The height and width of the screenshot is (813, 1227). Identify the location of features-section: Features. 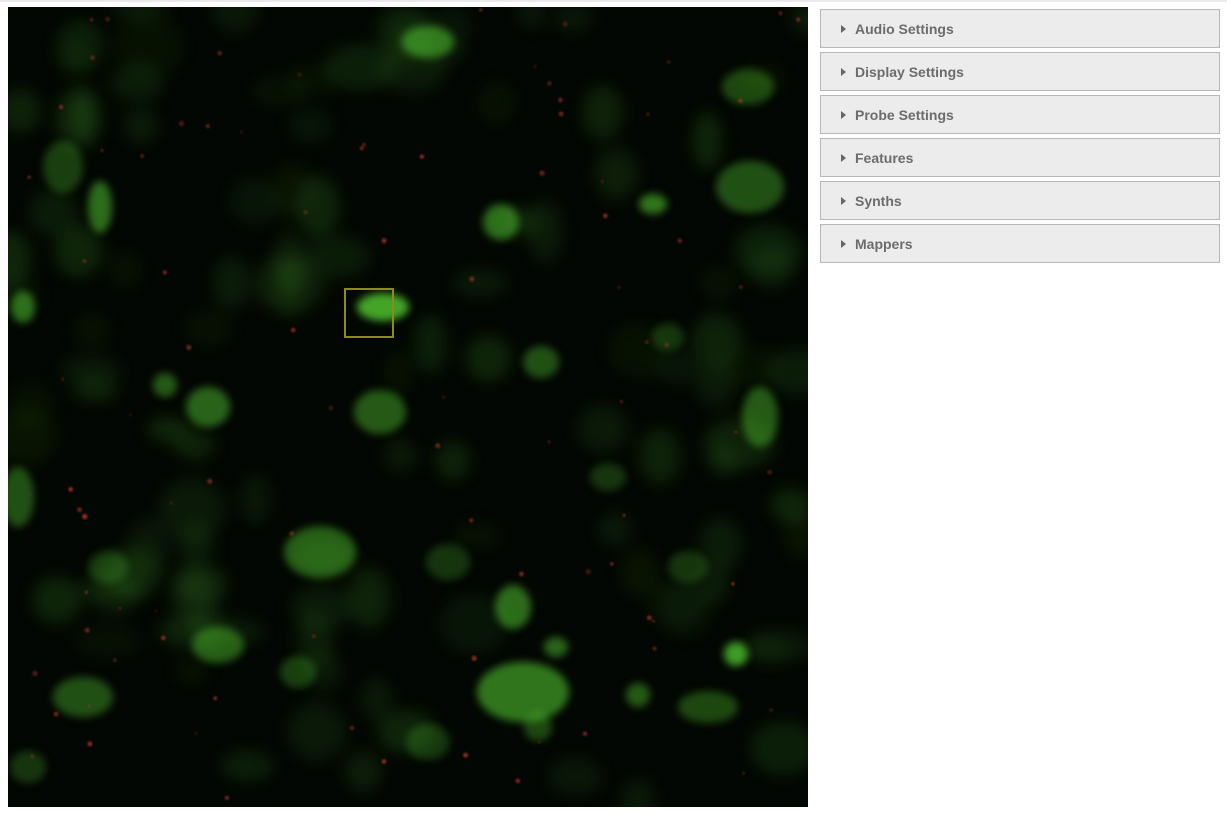
(1020, 157).